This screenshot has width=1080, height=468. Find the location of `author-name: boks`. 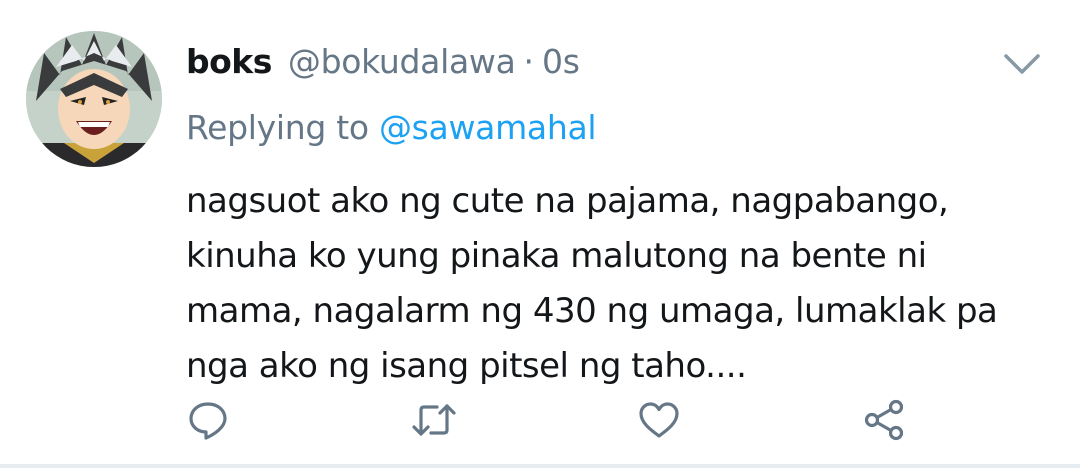

author-name: boks is located at coordinates (229, 62).